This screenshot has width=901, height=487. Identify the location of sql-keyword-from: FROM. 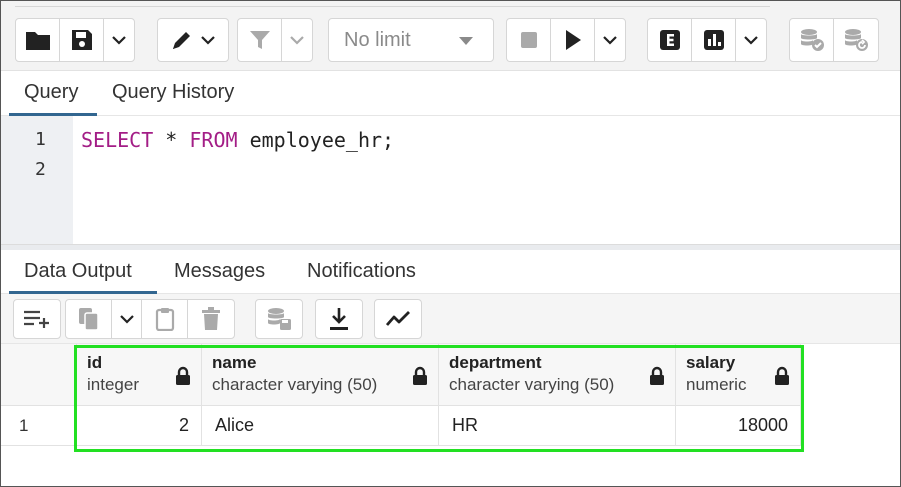
(213, 140).